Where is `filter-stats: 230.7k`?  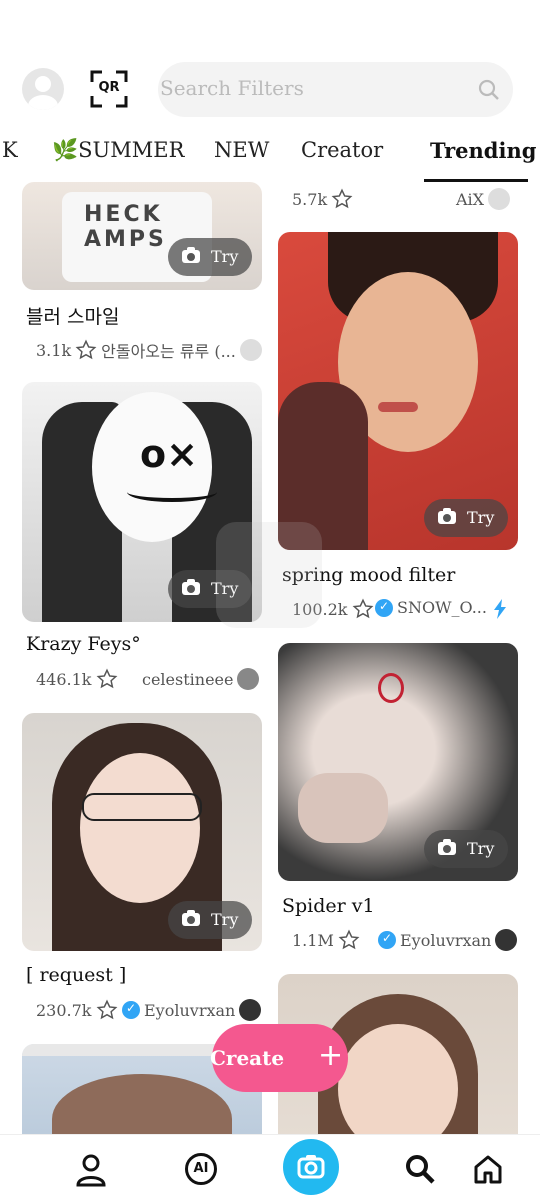 filter-stats: 230.7k is located at coordinates (77, 1010).